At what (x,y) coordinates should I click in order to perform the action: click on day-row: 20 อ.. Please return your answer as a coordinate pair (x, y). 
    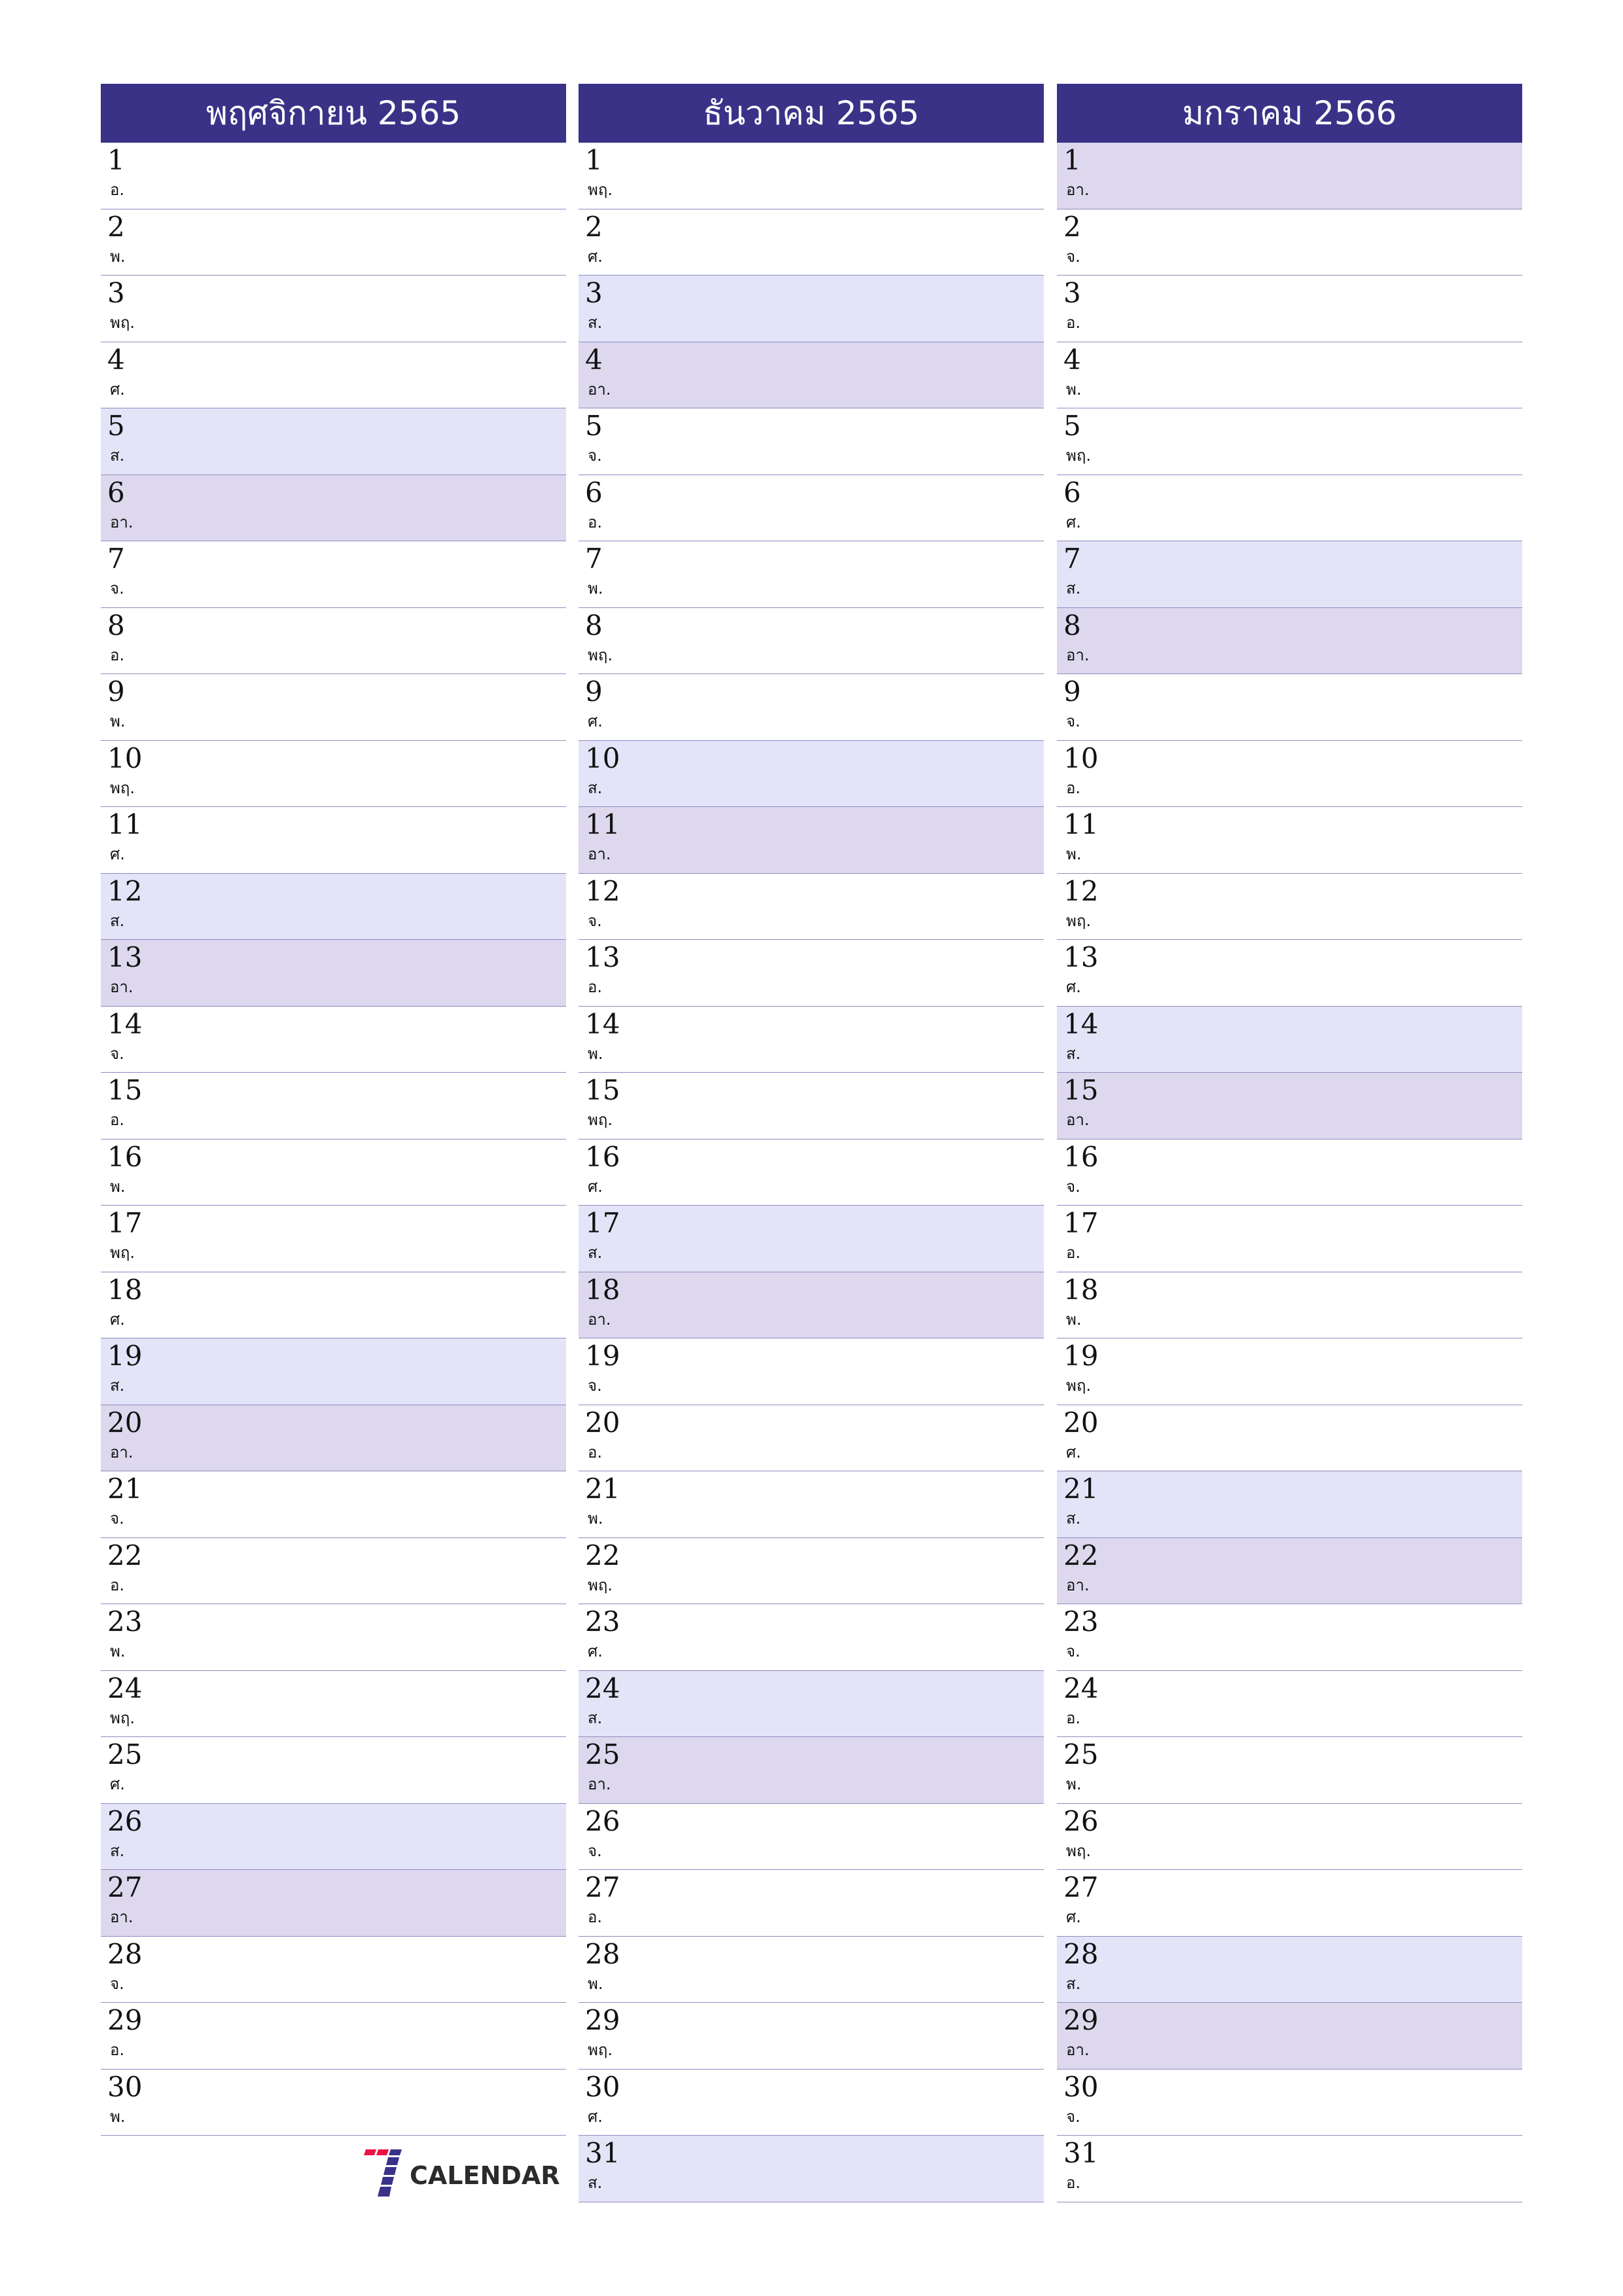
    Looking at the image, I should click on (811, 1438).